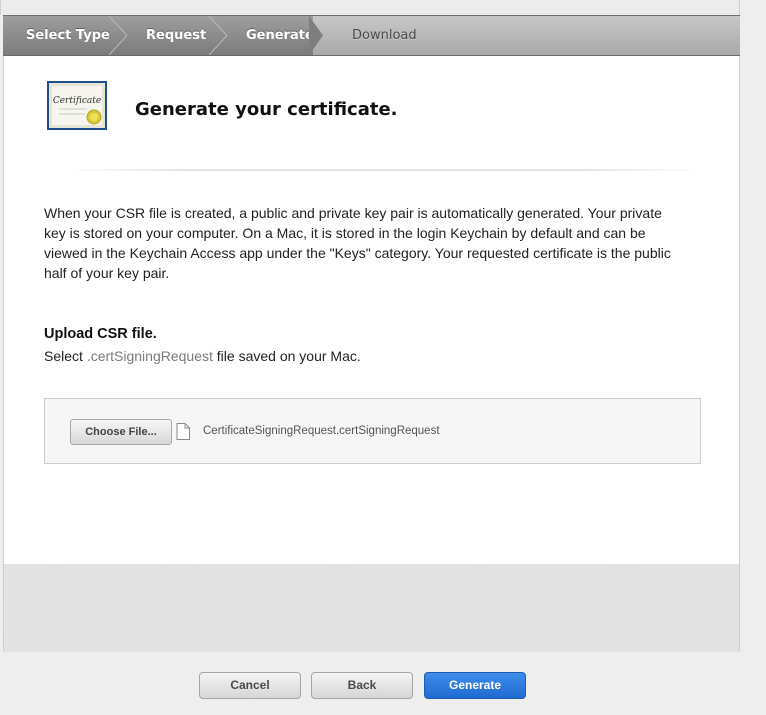  I want to click on cancel-button: Cancel, so click(250, 685).